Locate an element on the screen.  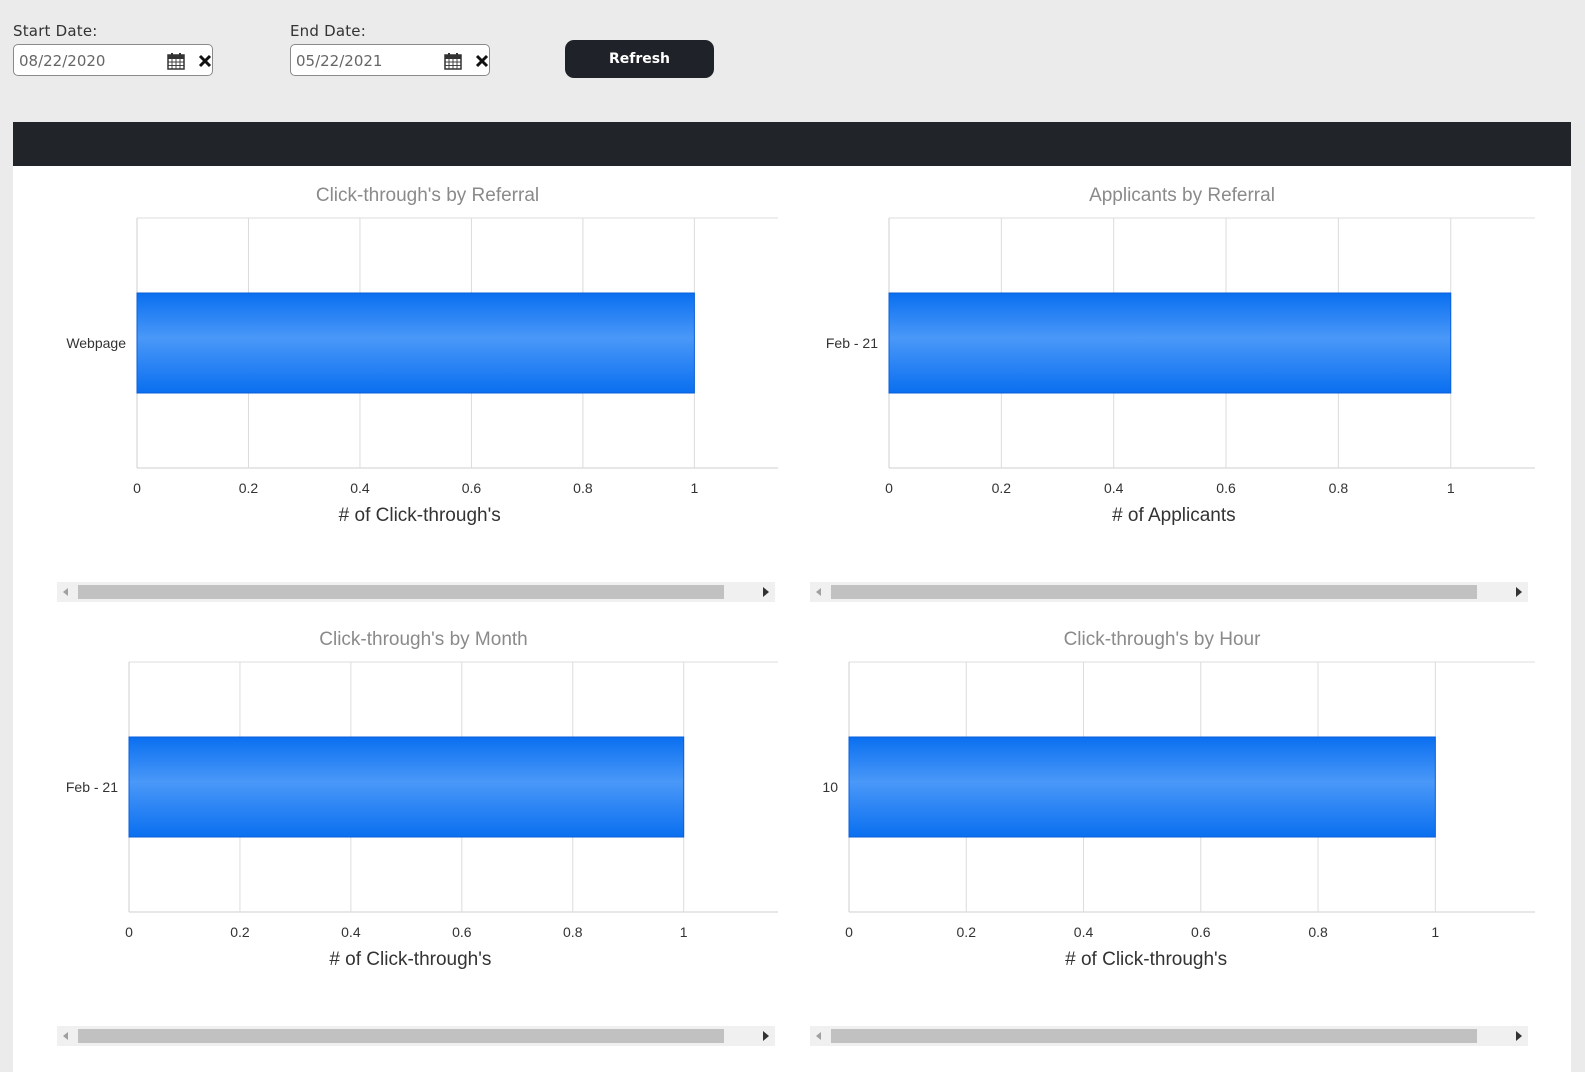
end-date-group: End Date: is located at coordinates (390, 49).